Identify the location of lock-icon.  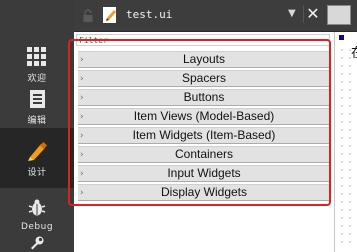
(88, 15).